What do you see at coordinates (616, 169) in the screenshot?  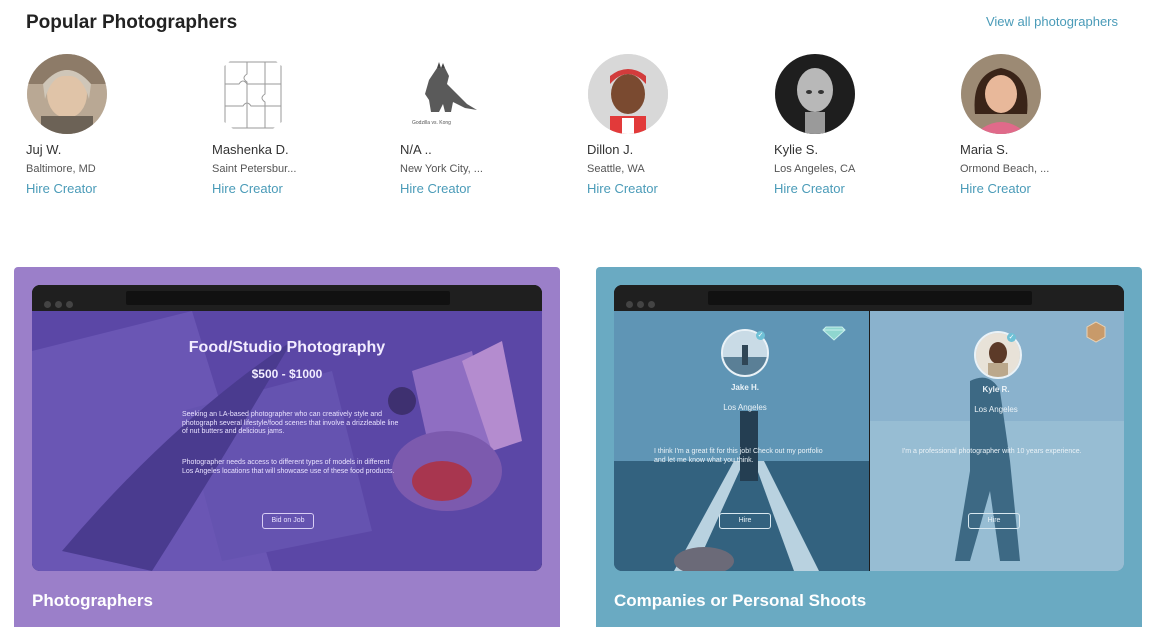 I see `photographer-location: Seattle, WA` at bounding box center [616, 169].